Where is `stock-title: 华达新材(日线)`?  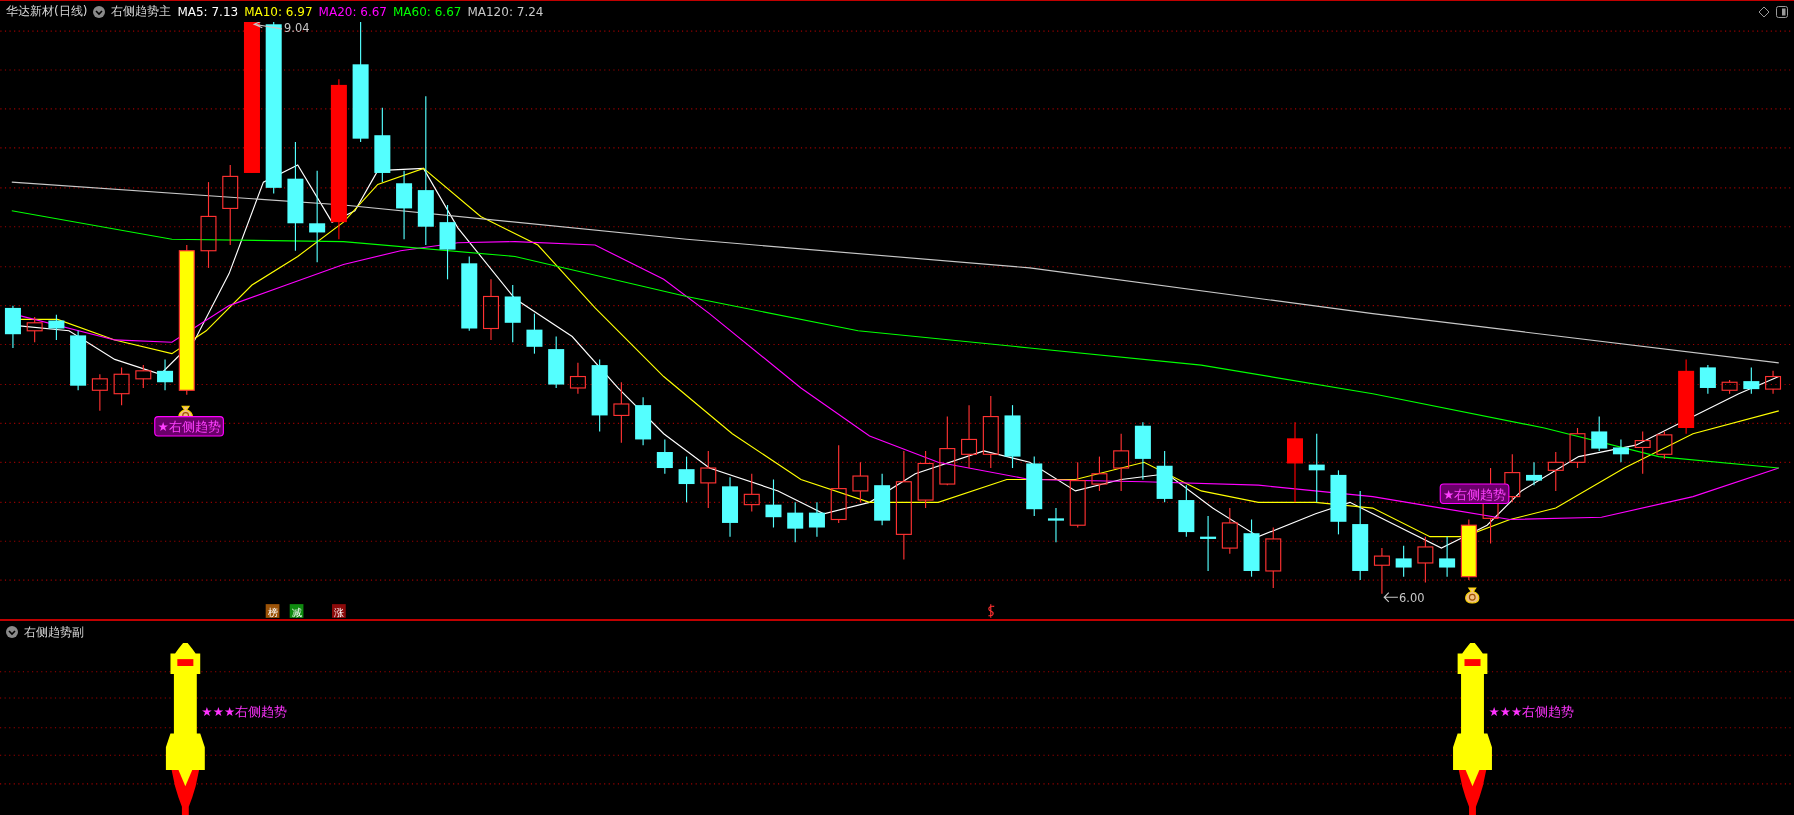 stock-title: 华达新材(日线) is located at coordinates (47, 11).